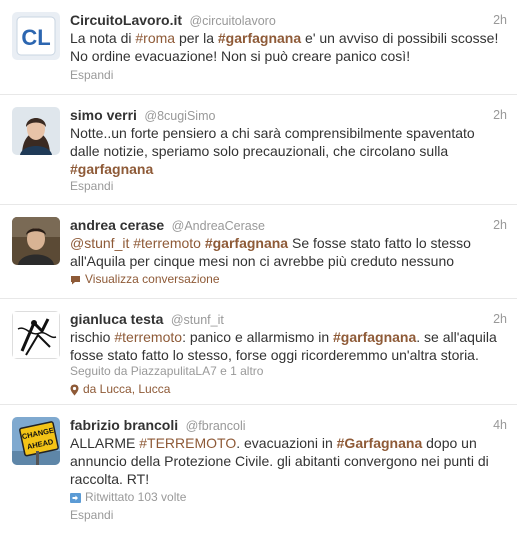  I want to click on retweet-count: Ritwittato 103 volte, so click(128, 497).